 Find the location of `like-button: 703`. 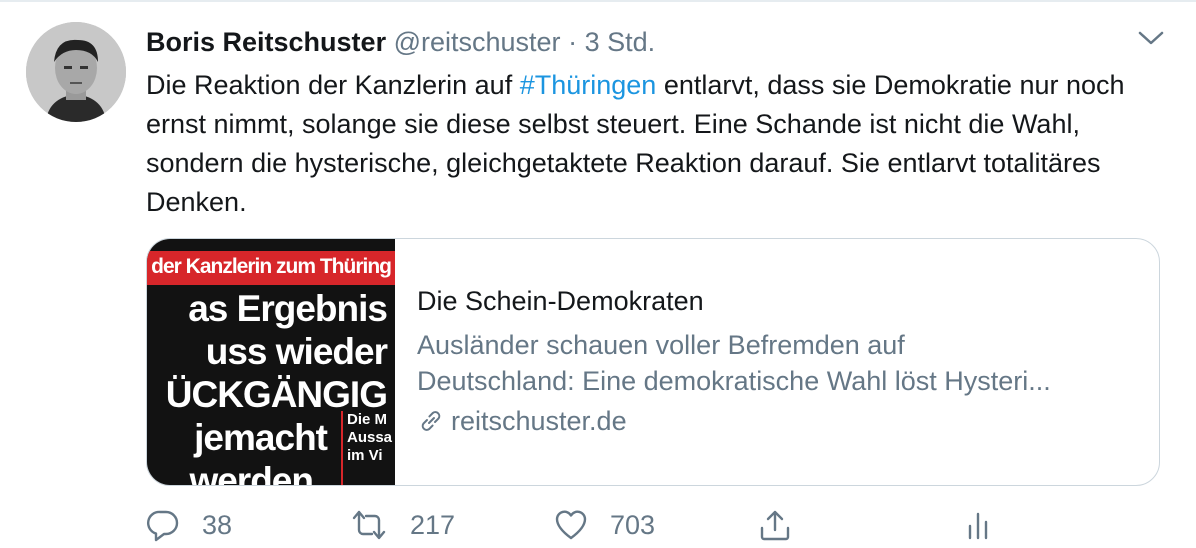

like-button: 703 is located at coordinates (604, 525).